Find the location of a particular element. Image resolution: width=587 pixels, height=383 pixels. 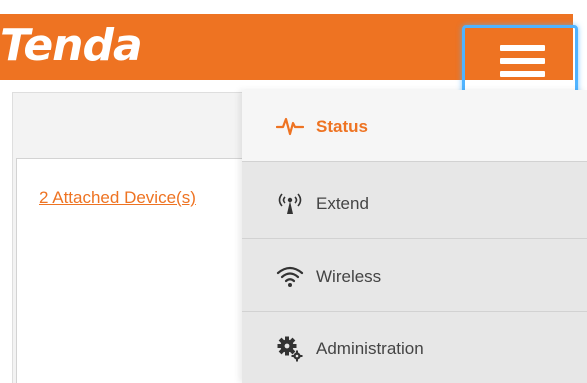

menu-item-label: Administration is located at coordinates (370, 348).